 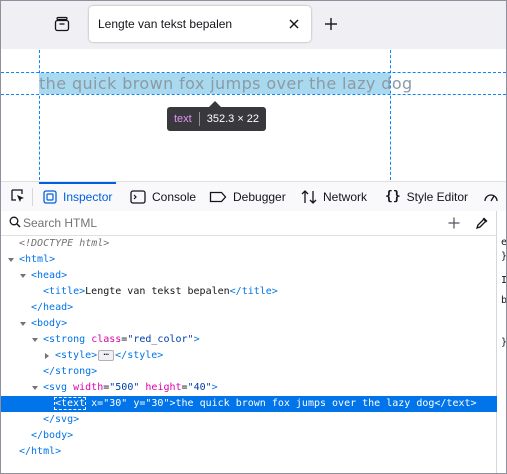 What do you see at coordinates (165, 24) in the screenshot?
I see `tab-title: Lengte van tekst bepalen` at bounding box center [165, 24].